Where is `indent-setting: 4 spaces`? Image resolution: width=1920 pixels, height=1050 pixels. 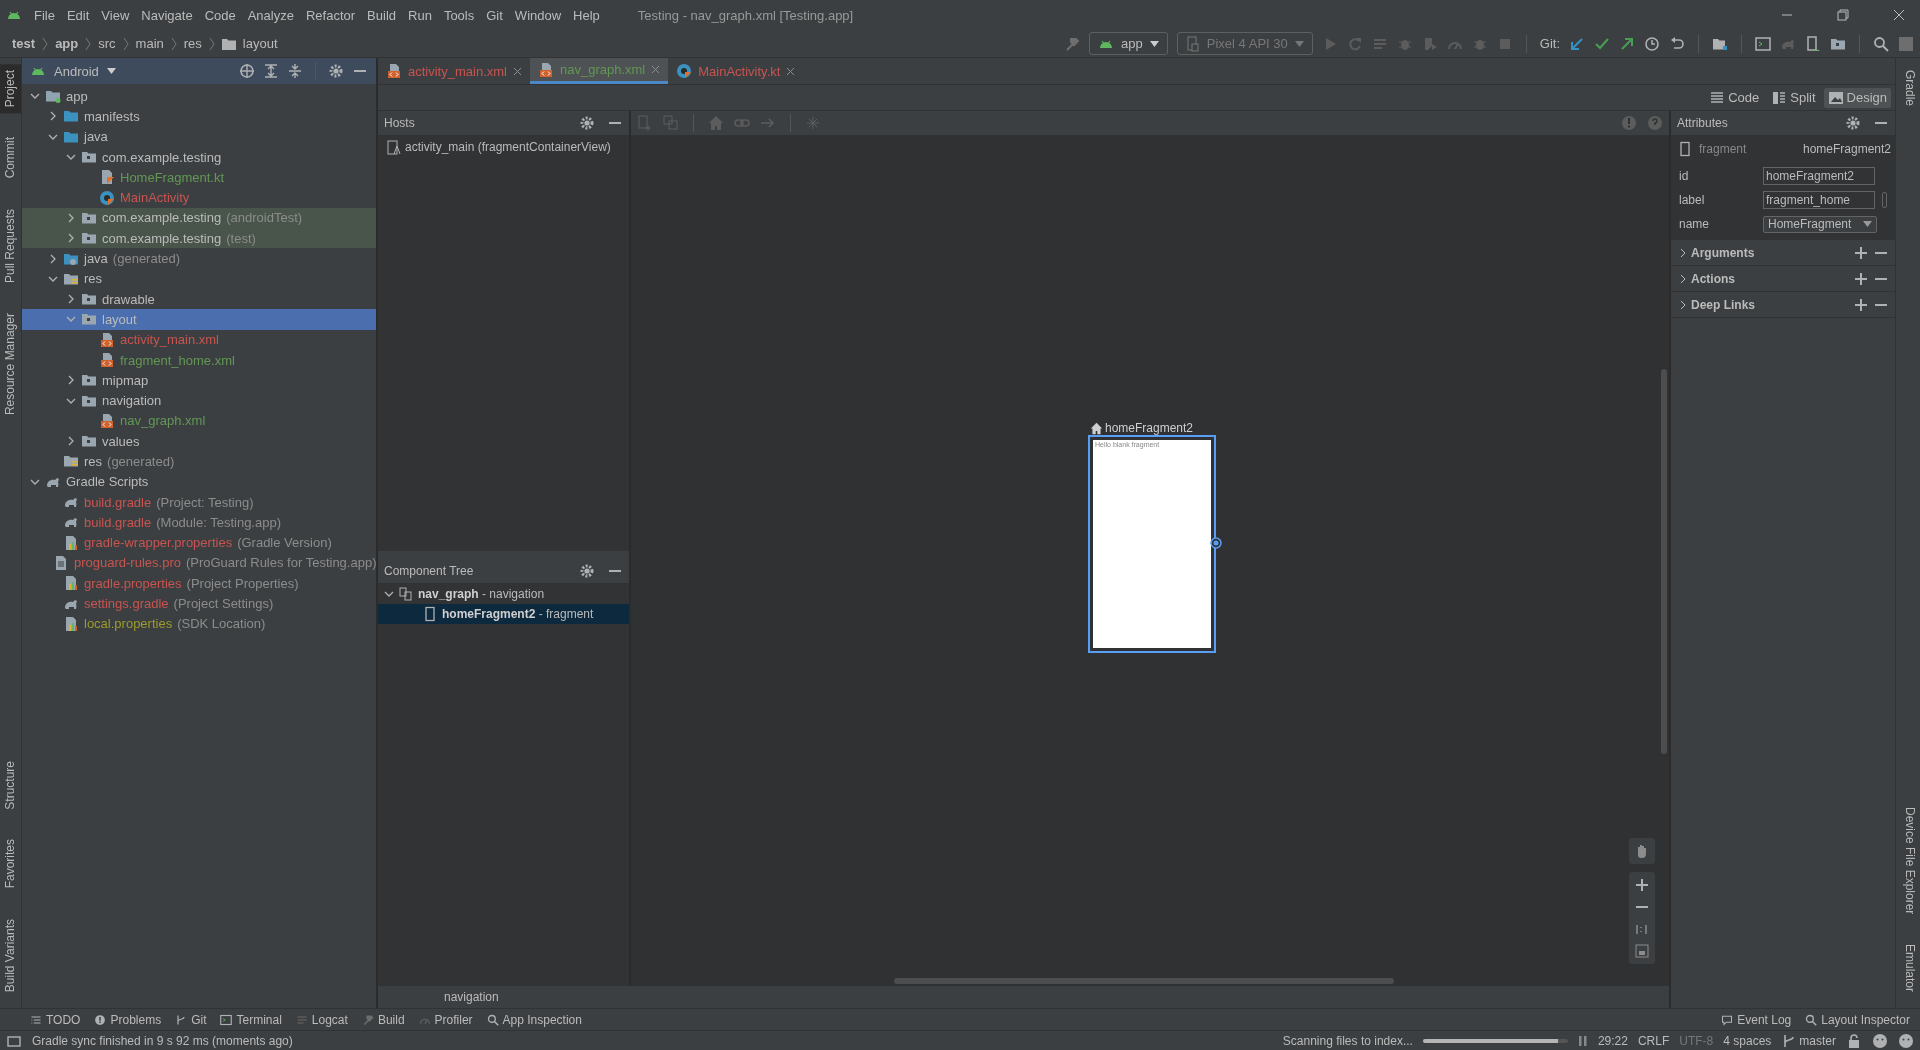
indent-setting: 4 spaces is located at coordinates (1747, 1040).